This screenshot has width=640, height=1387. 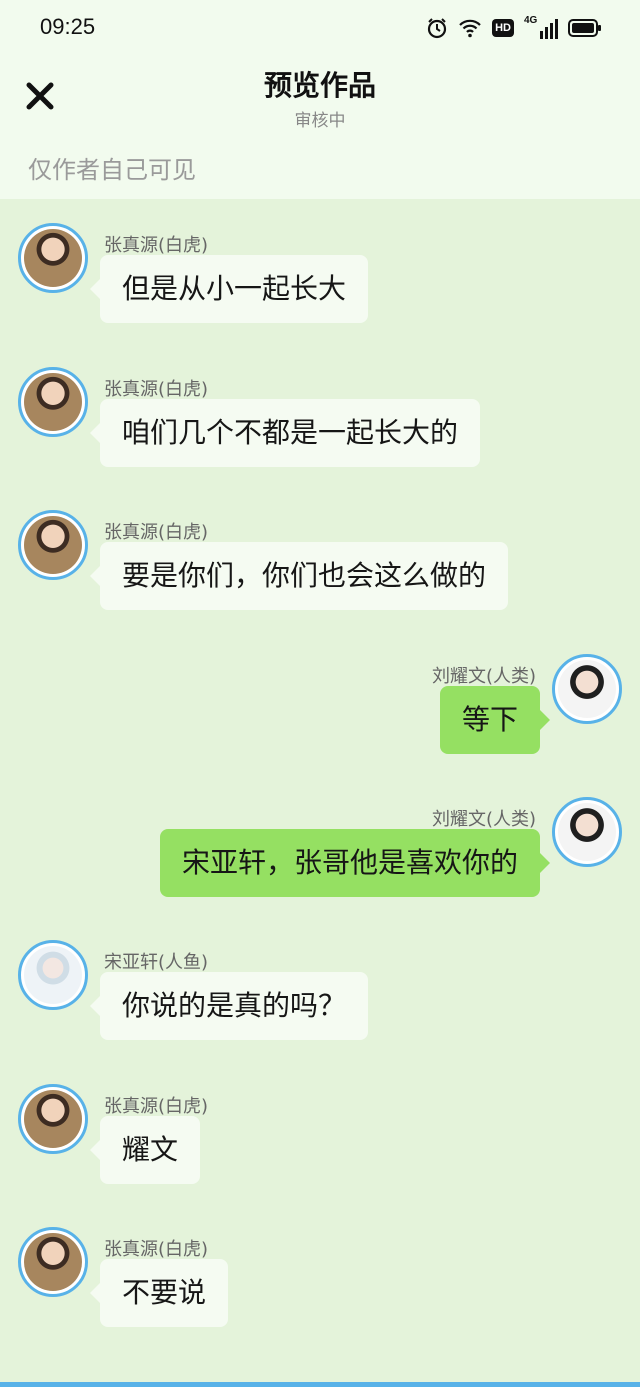 What do you see at coordinates (320, 1384) in the screenshot?
I see `bottom-strip` at bounding box center [320, 1384].